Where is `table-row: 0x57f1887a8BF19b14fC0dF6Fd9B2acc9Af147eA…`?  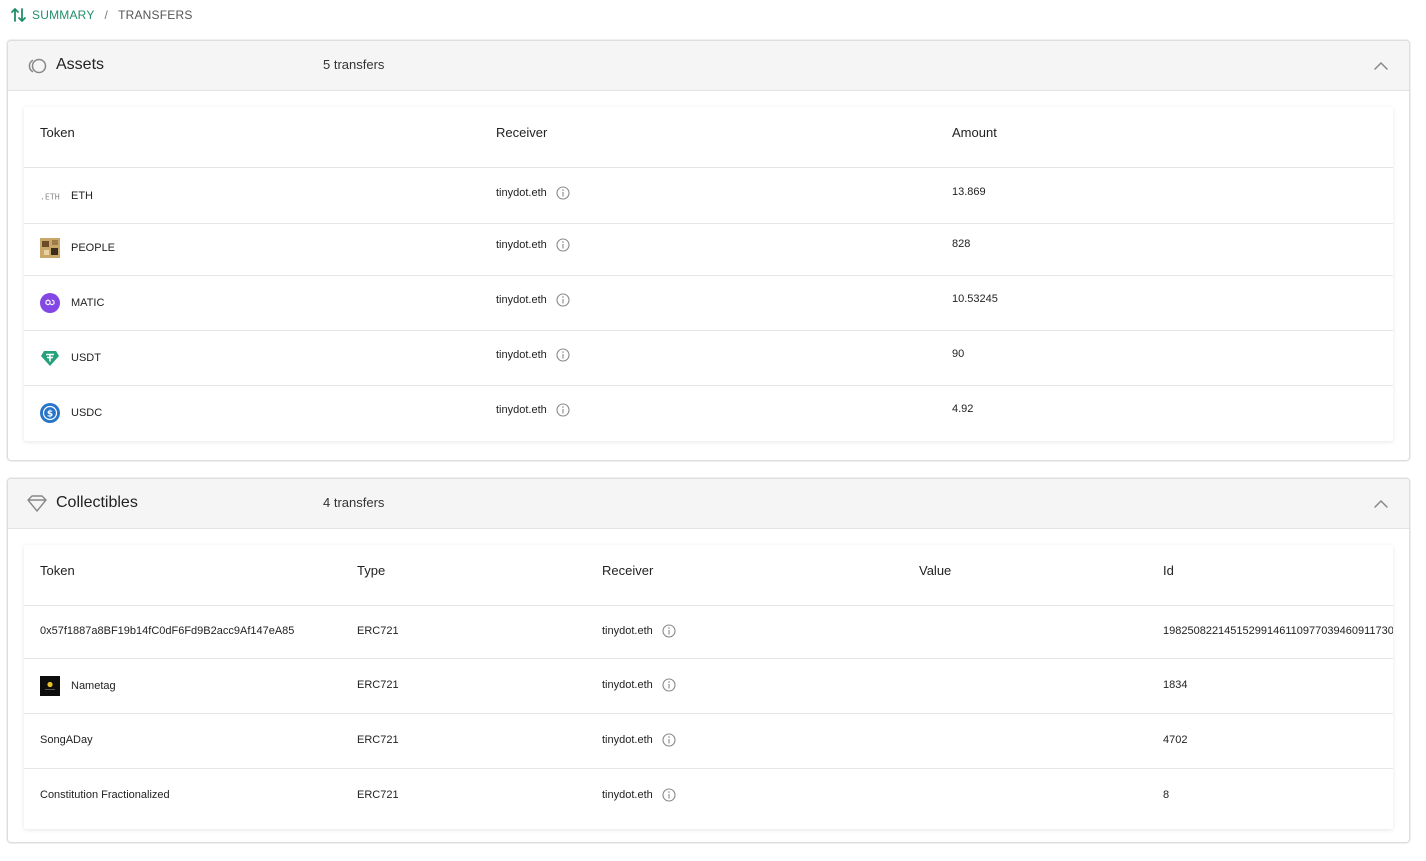
table-row: 0x57f1887a8BF19b14fC0dF6Fd9B2acc9Af147eA… is located at coordinates (708, 632).